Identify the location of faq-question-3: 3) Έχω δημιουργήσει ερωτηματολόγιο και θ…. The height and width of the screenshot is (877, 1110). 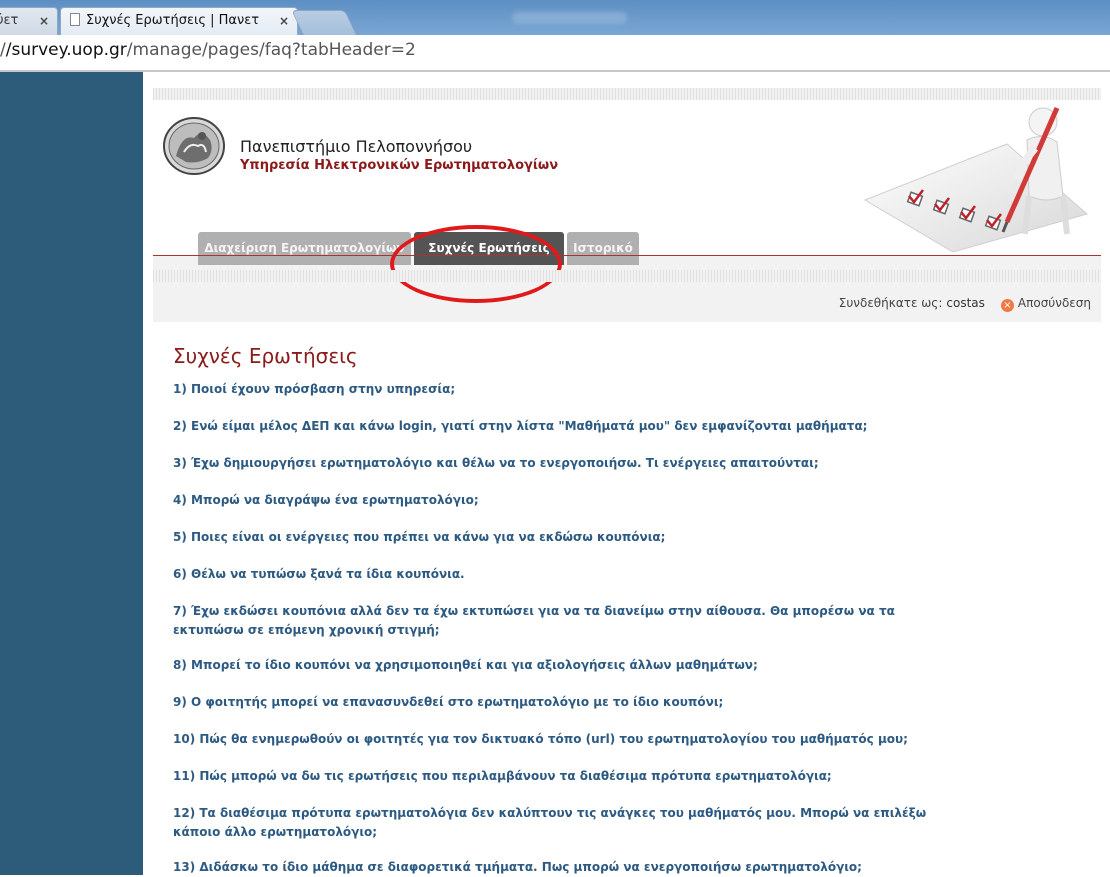
(625, 463).